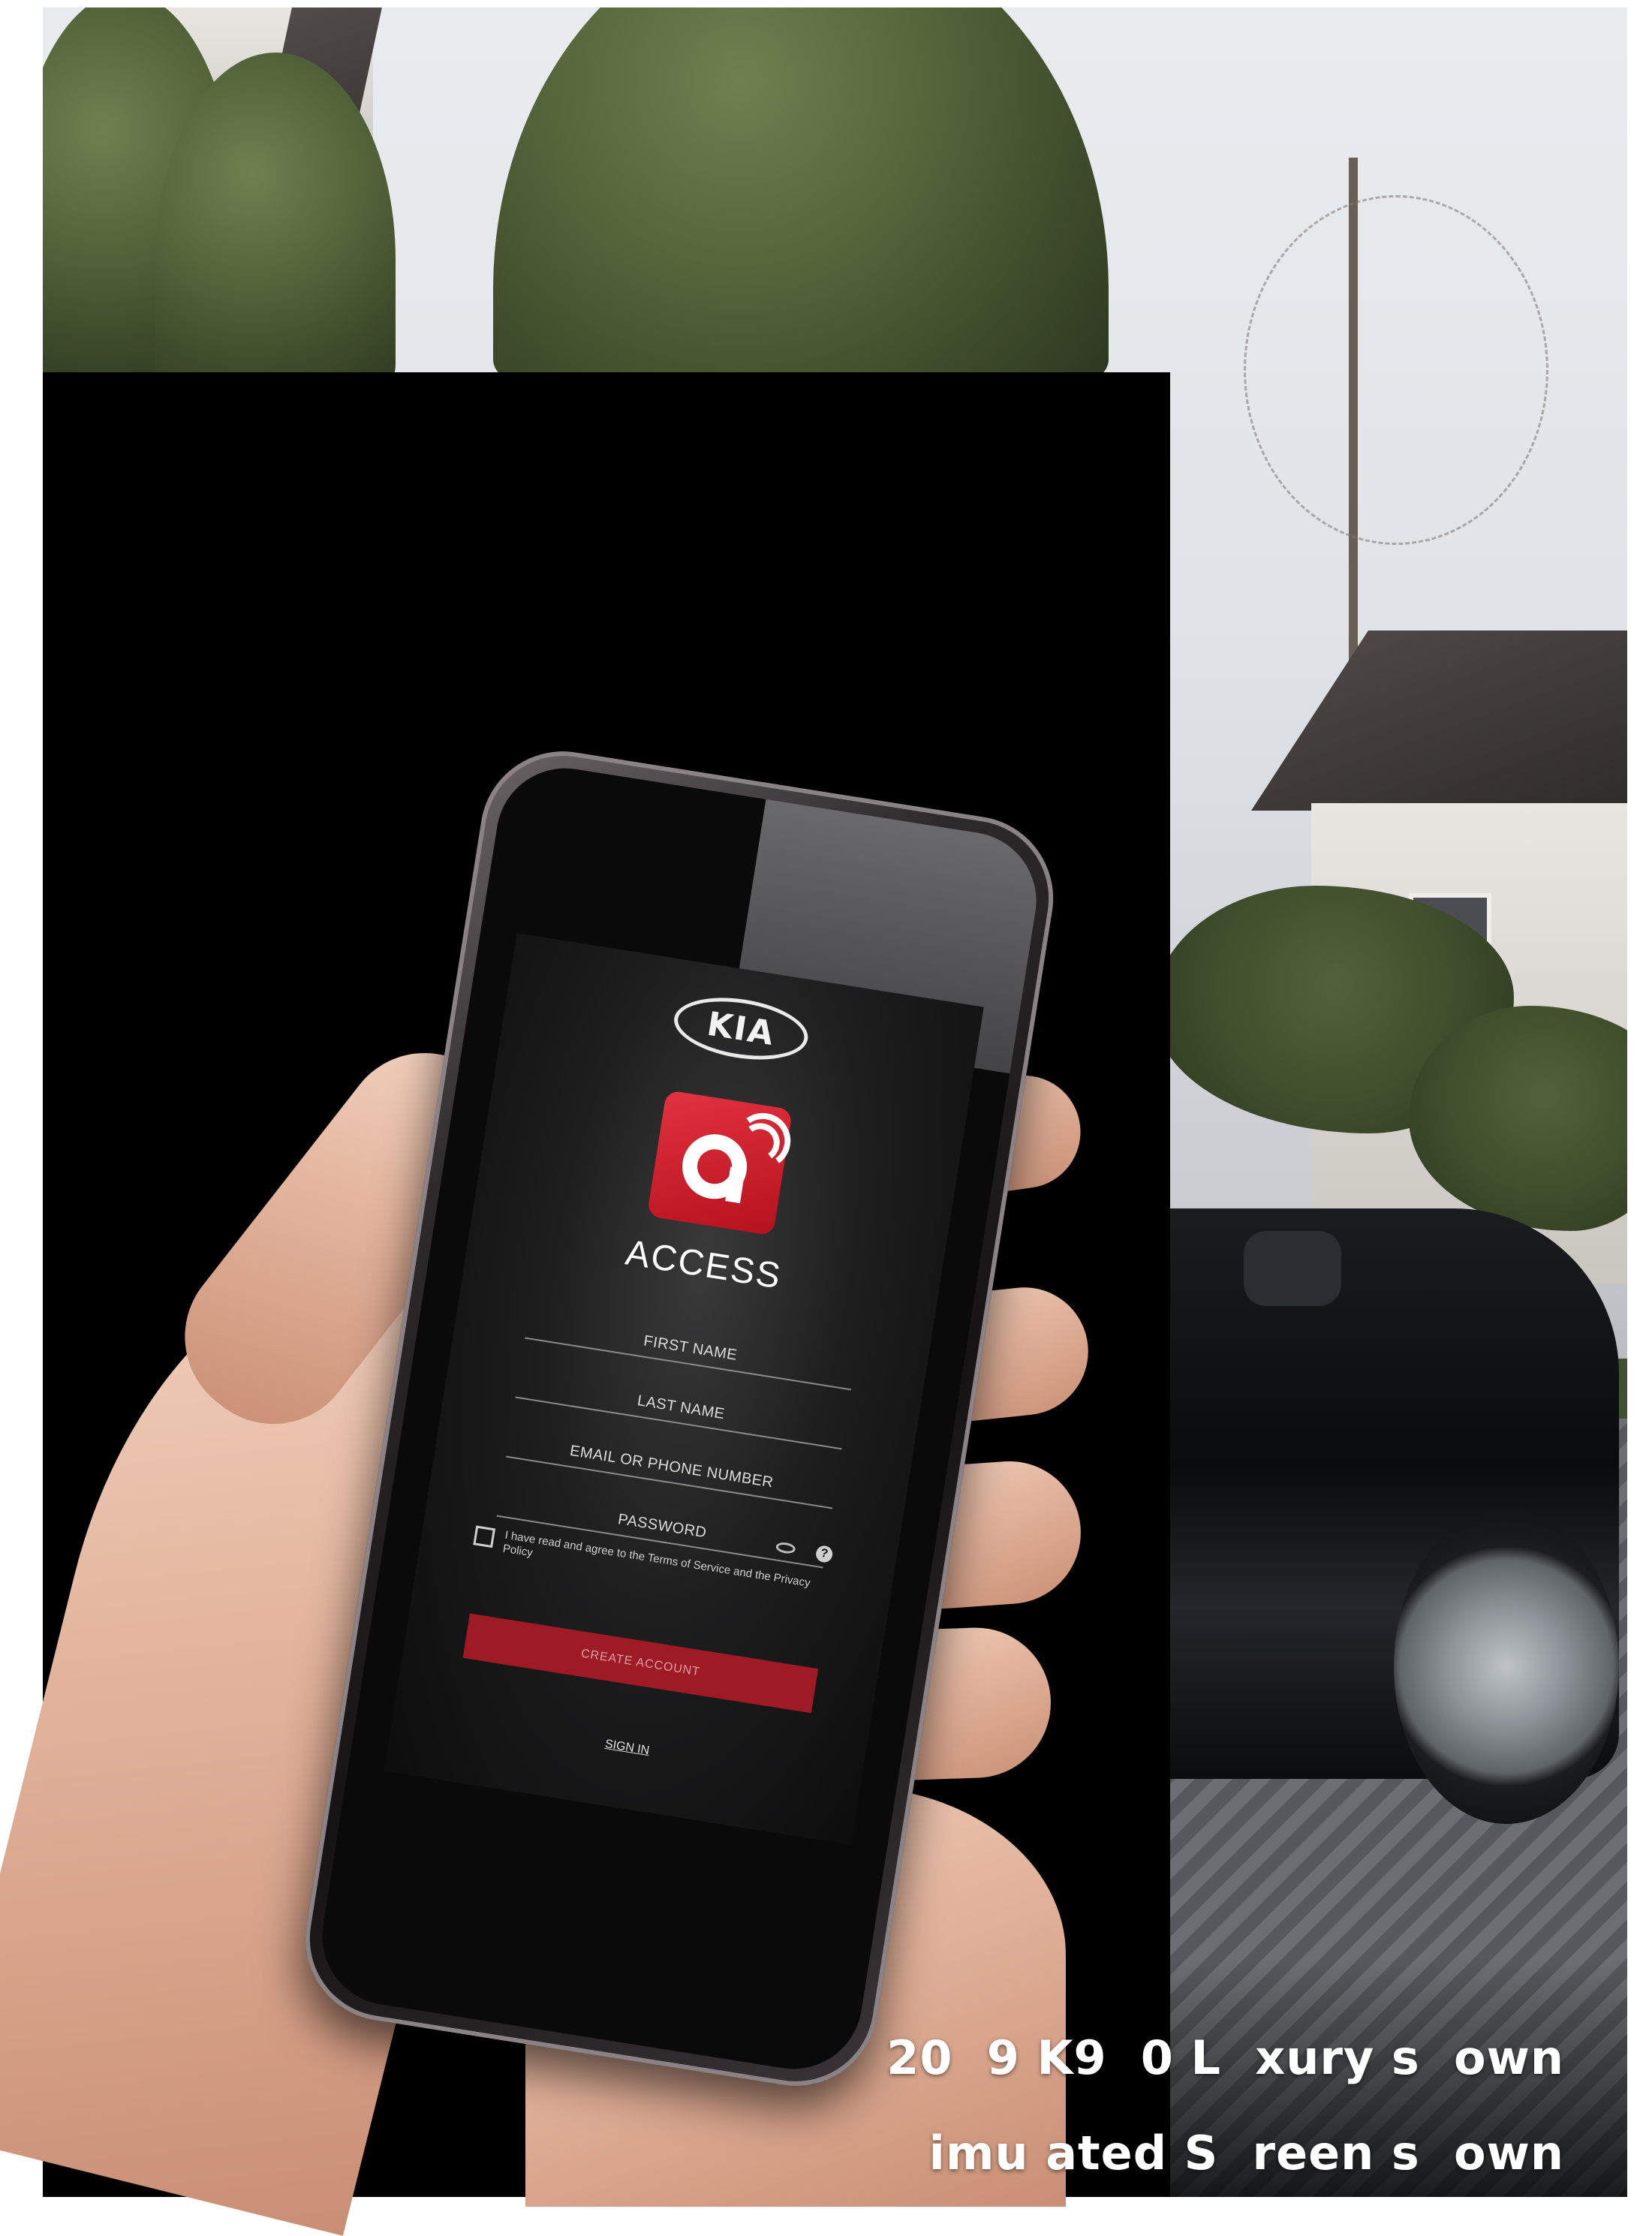  I want to click on house-roof-right, so click(1439, 721).